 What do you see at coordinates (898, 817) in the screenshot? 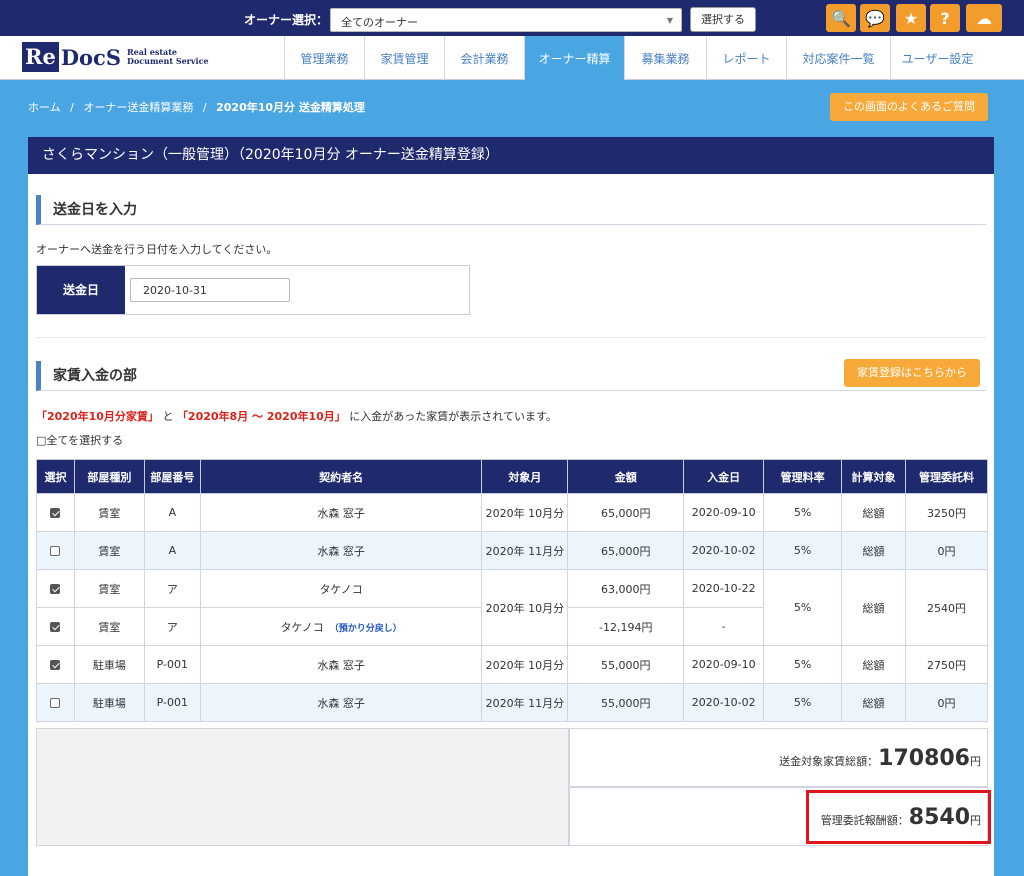
I see `fee-highlight-box` at bounding box center [898, 817].